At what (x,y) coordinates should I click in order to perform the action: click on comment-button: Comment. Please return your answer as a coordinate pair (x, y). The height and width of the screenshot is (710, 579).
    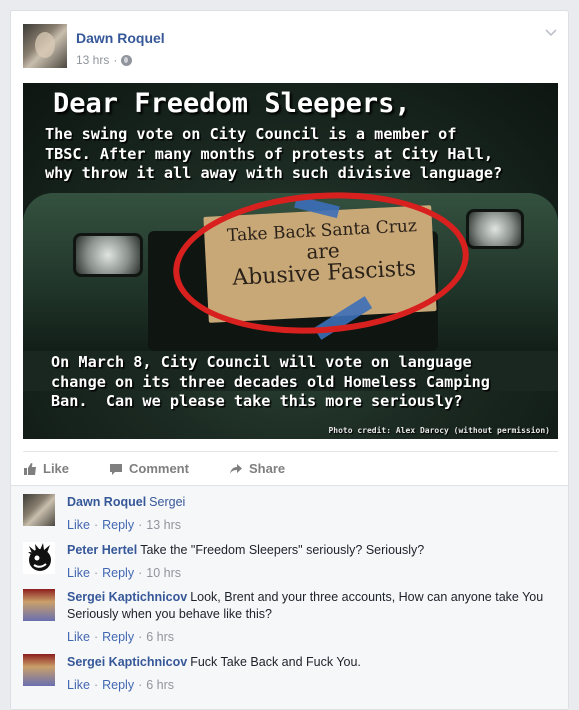
    Looking at the image, I should click on (149, 468).